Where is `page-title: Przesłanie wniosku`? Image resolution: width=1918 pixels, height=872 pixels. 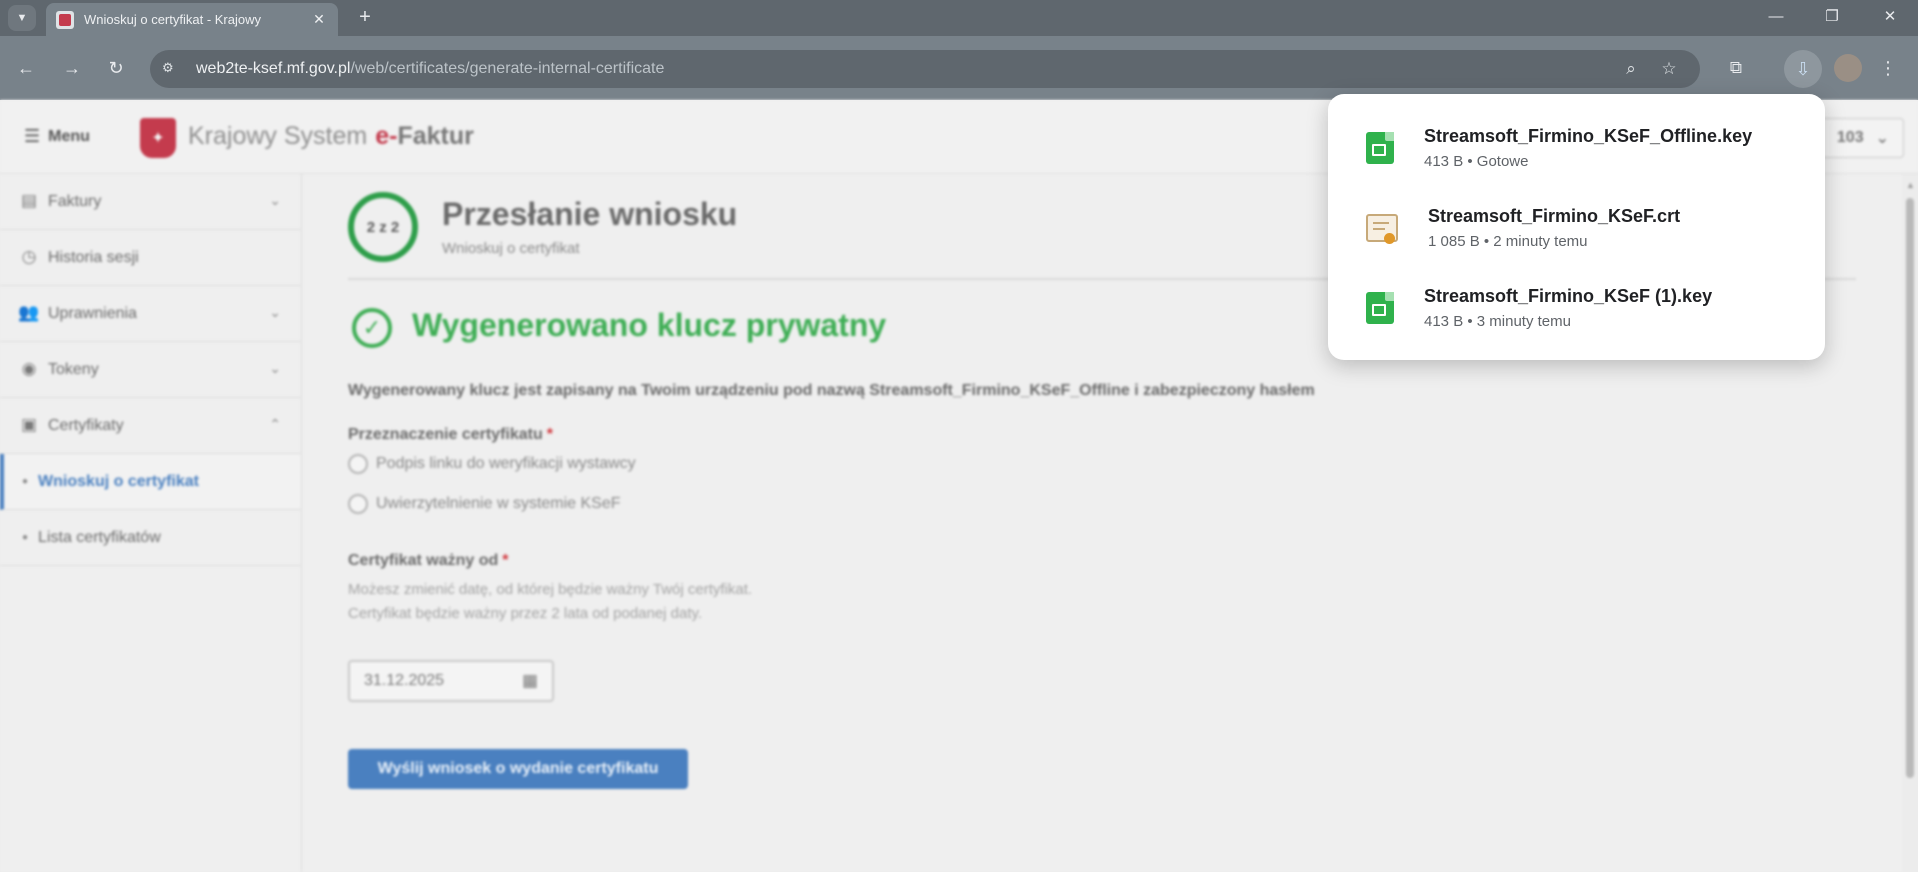
page-title: Przesłanie wniosku is located at coordinates (590, 214).